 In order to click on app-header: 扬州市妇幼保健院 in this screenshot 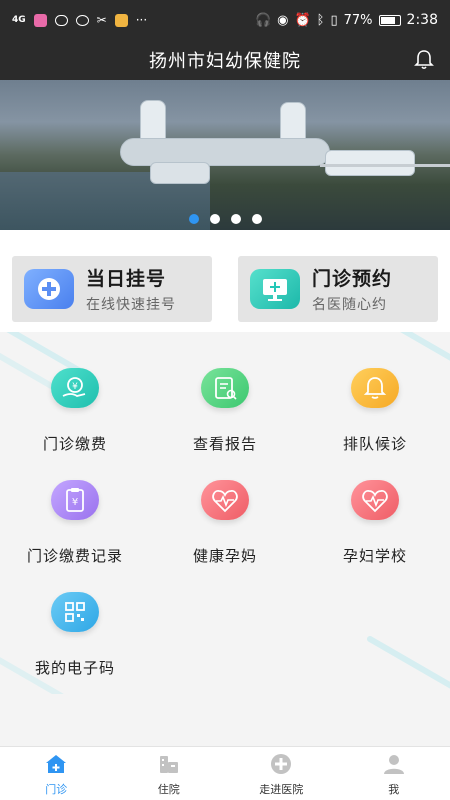, I will do `click(225, 60)`.